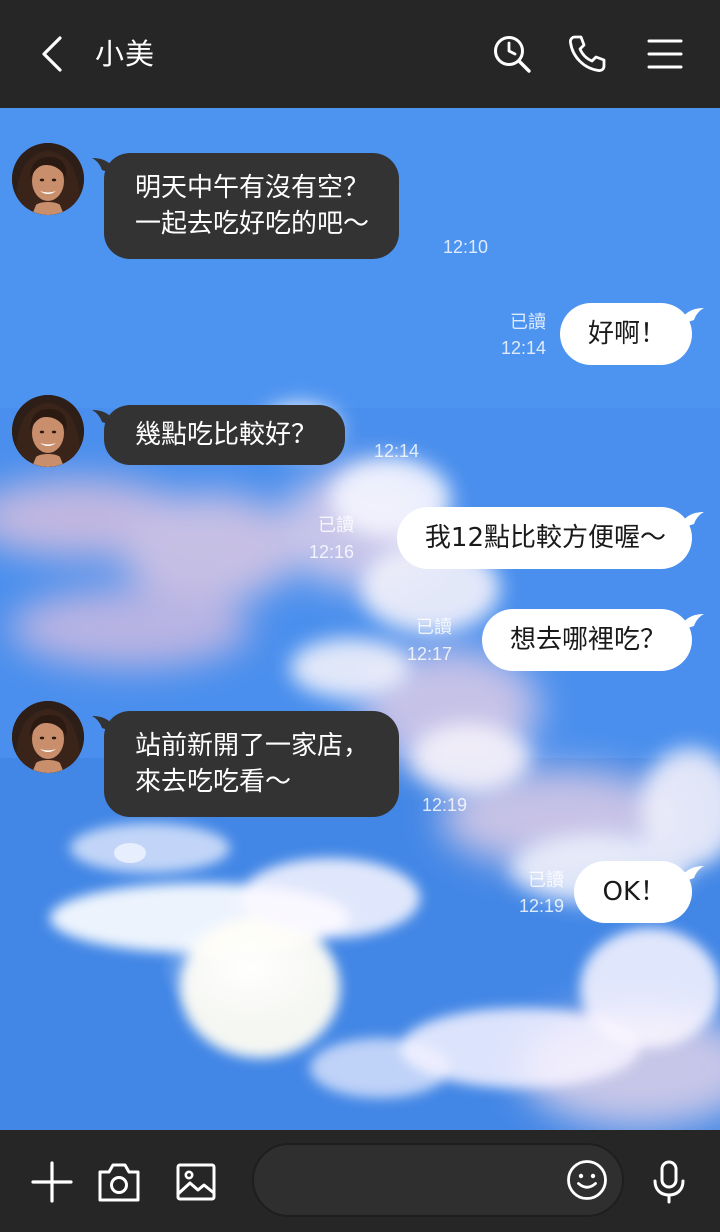 This screenshot has width=720, height=1232. Describe the element at coordinates (252, 746) in the screenshot. I see `message-text-line: 站前新開了一家店，` at that location.